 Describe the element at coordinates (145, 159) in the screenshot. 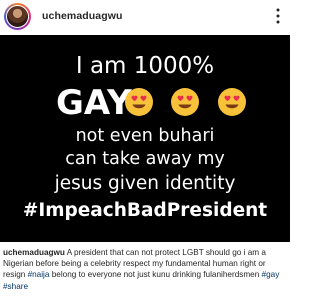

I see `image-text-line-4: can take away my` at that location.